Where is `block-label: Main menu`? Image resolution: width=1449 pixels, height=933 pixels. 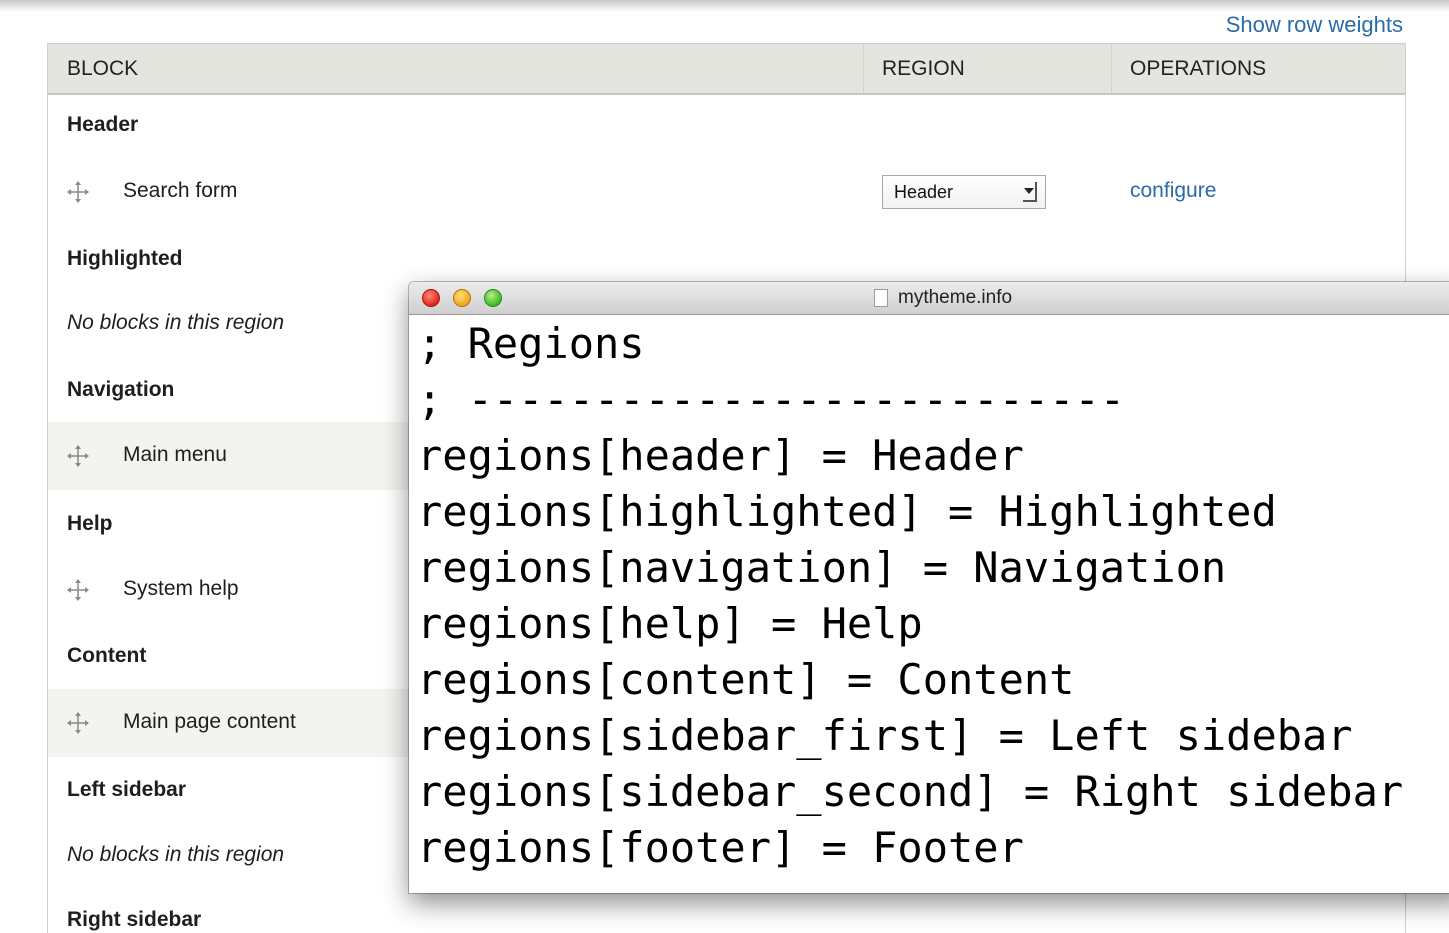 block-label: Main menu is located at coordinates (175, 454).